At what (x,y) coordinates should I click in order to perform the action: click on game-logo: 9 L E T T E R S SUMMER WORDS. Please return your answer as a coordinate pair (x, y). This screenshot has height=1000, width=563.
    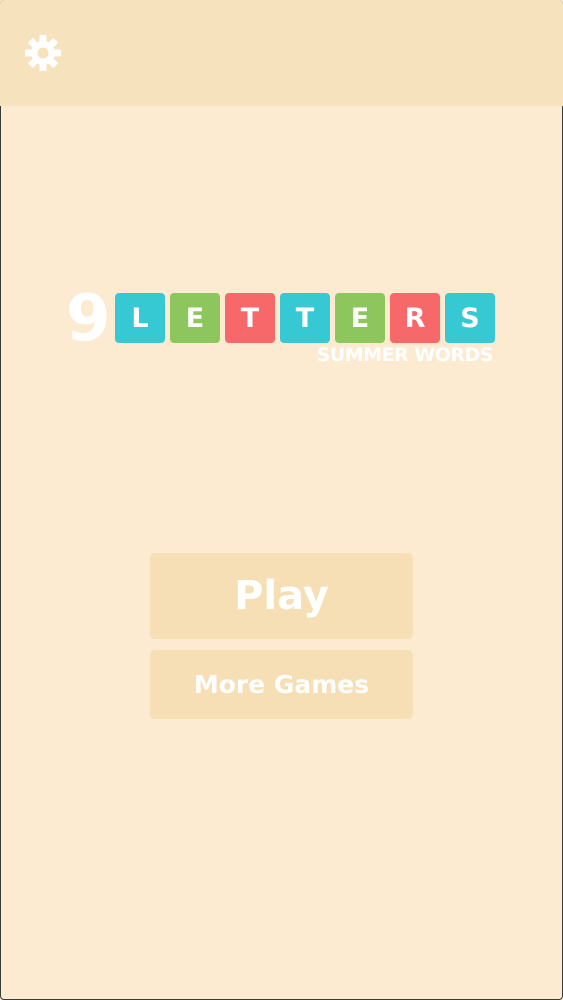
    Looking at the image, I should click on (281, 332).